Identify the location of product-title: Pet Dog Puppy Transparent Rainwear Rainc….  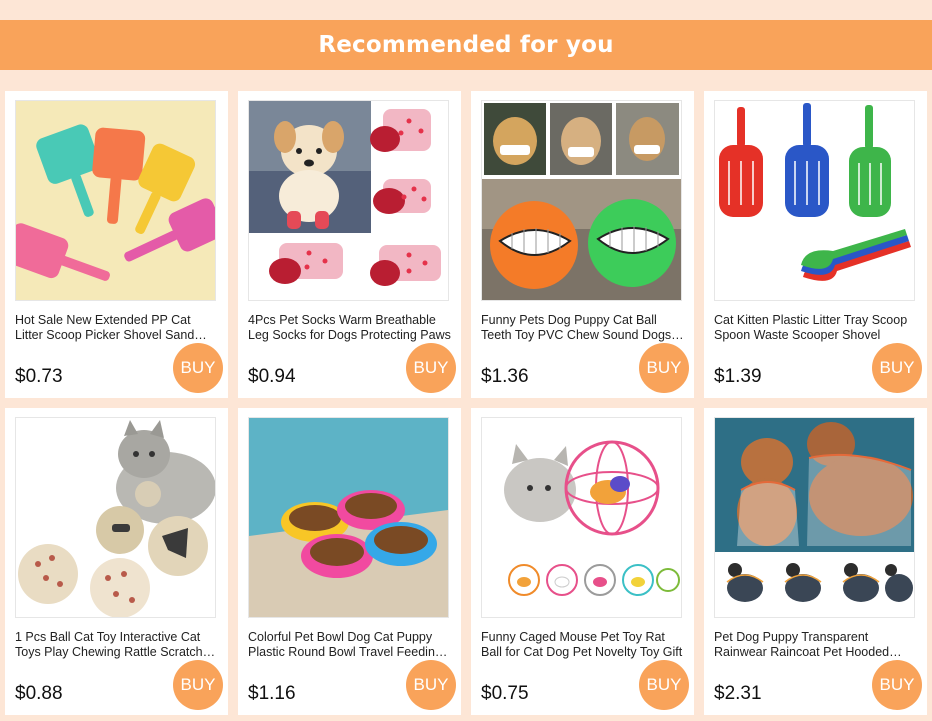
(816, 645).